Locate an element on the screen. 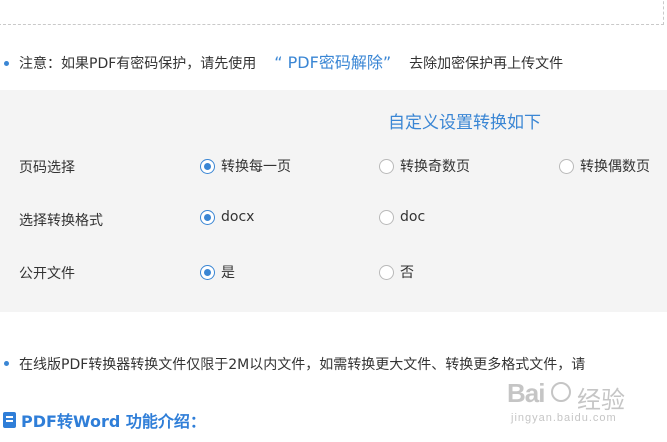  watermark-brand-cn: 经验 is located at coordinates (601, 400).